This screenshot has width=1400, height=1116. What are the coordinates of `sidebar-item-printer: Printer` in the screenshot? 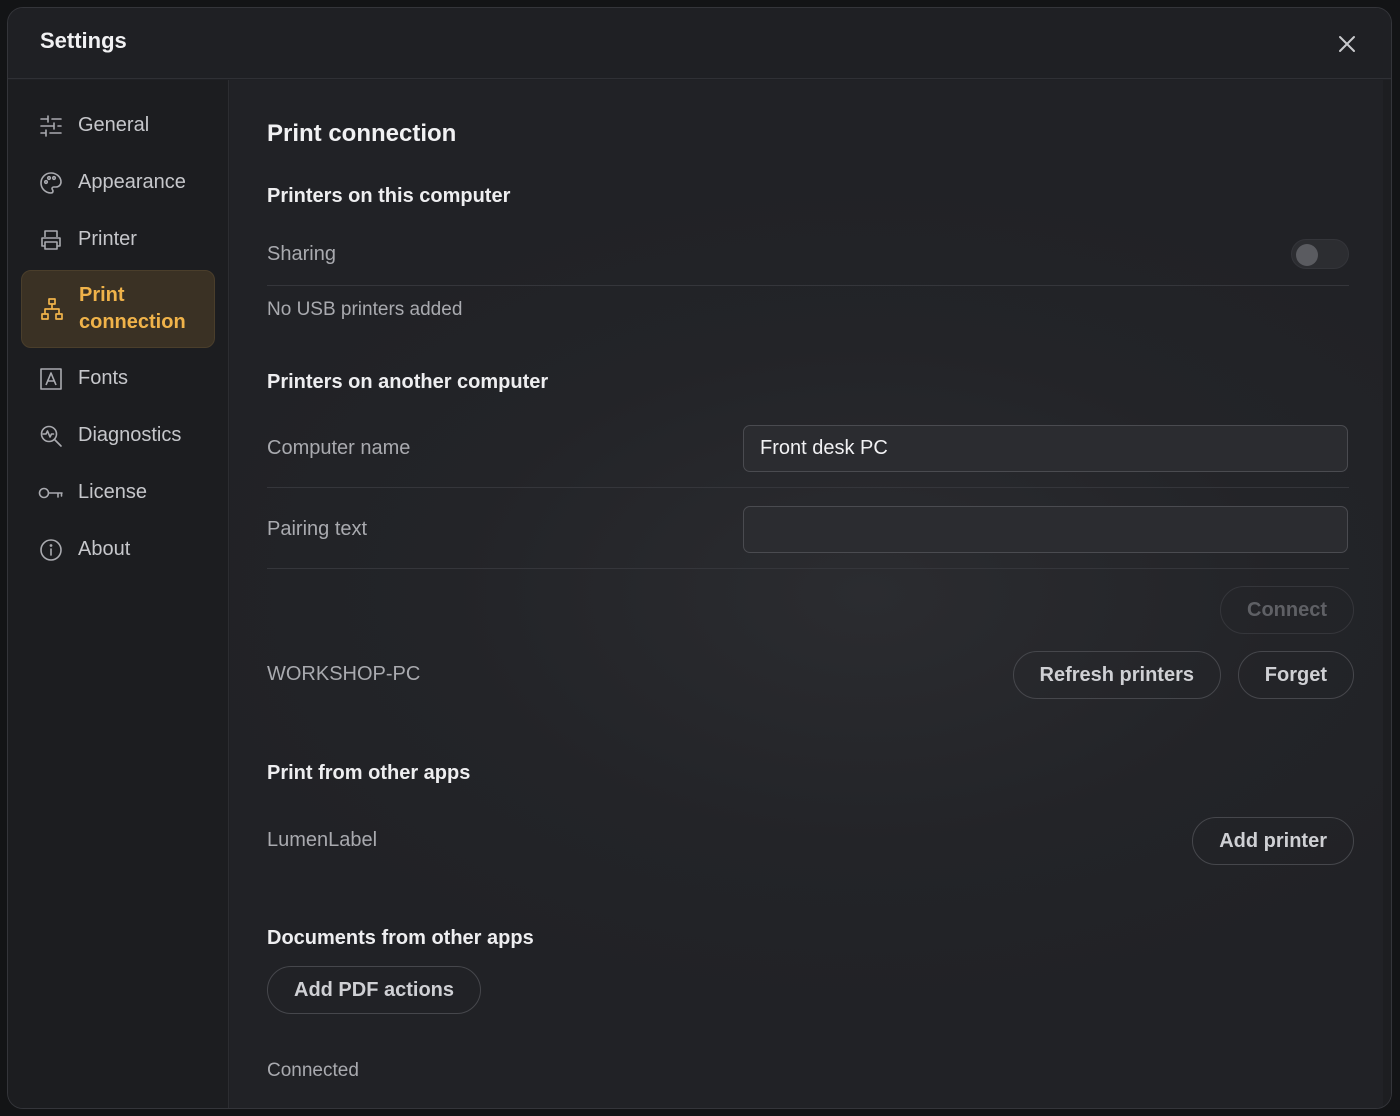 It's located at (118, 239).